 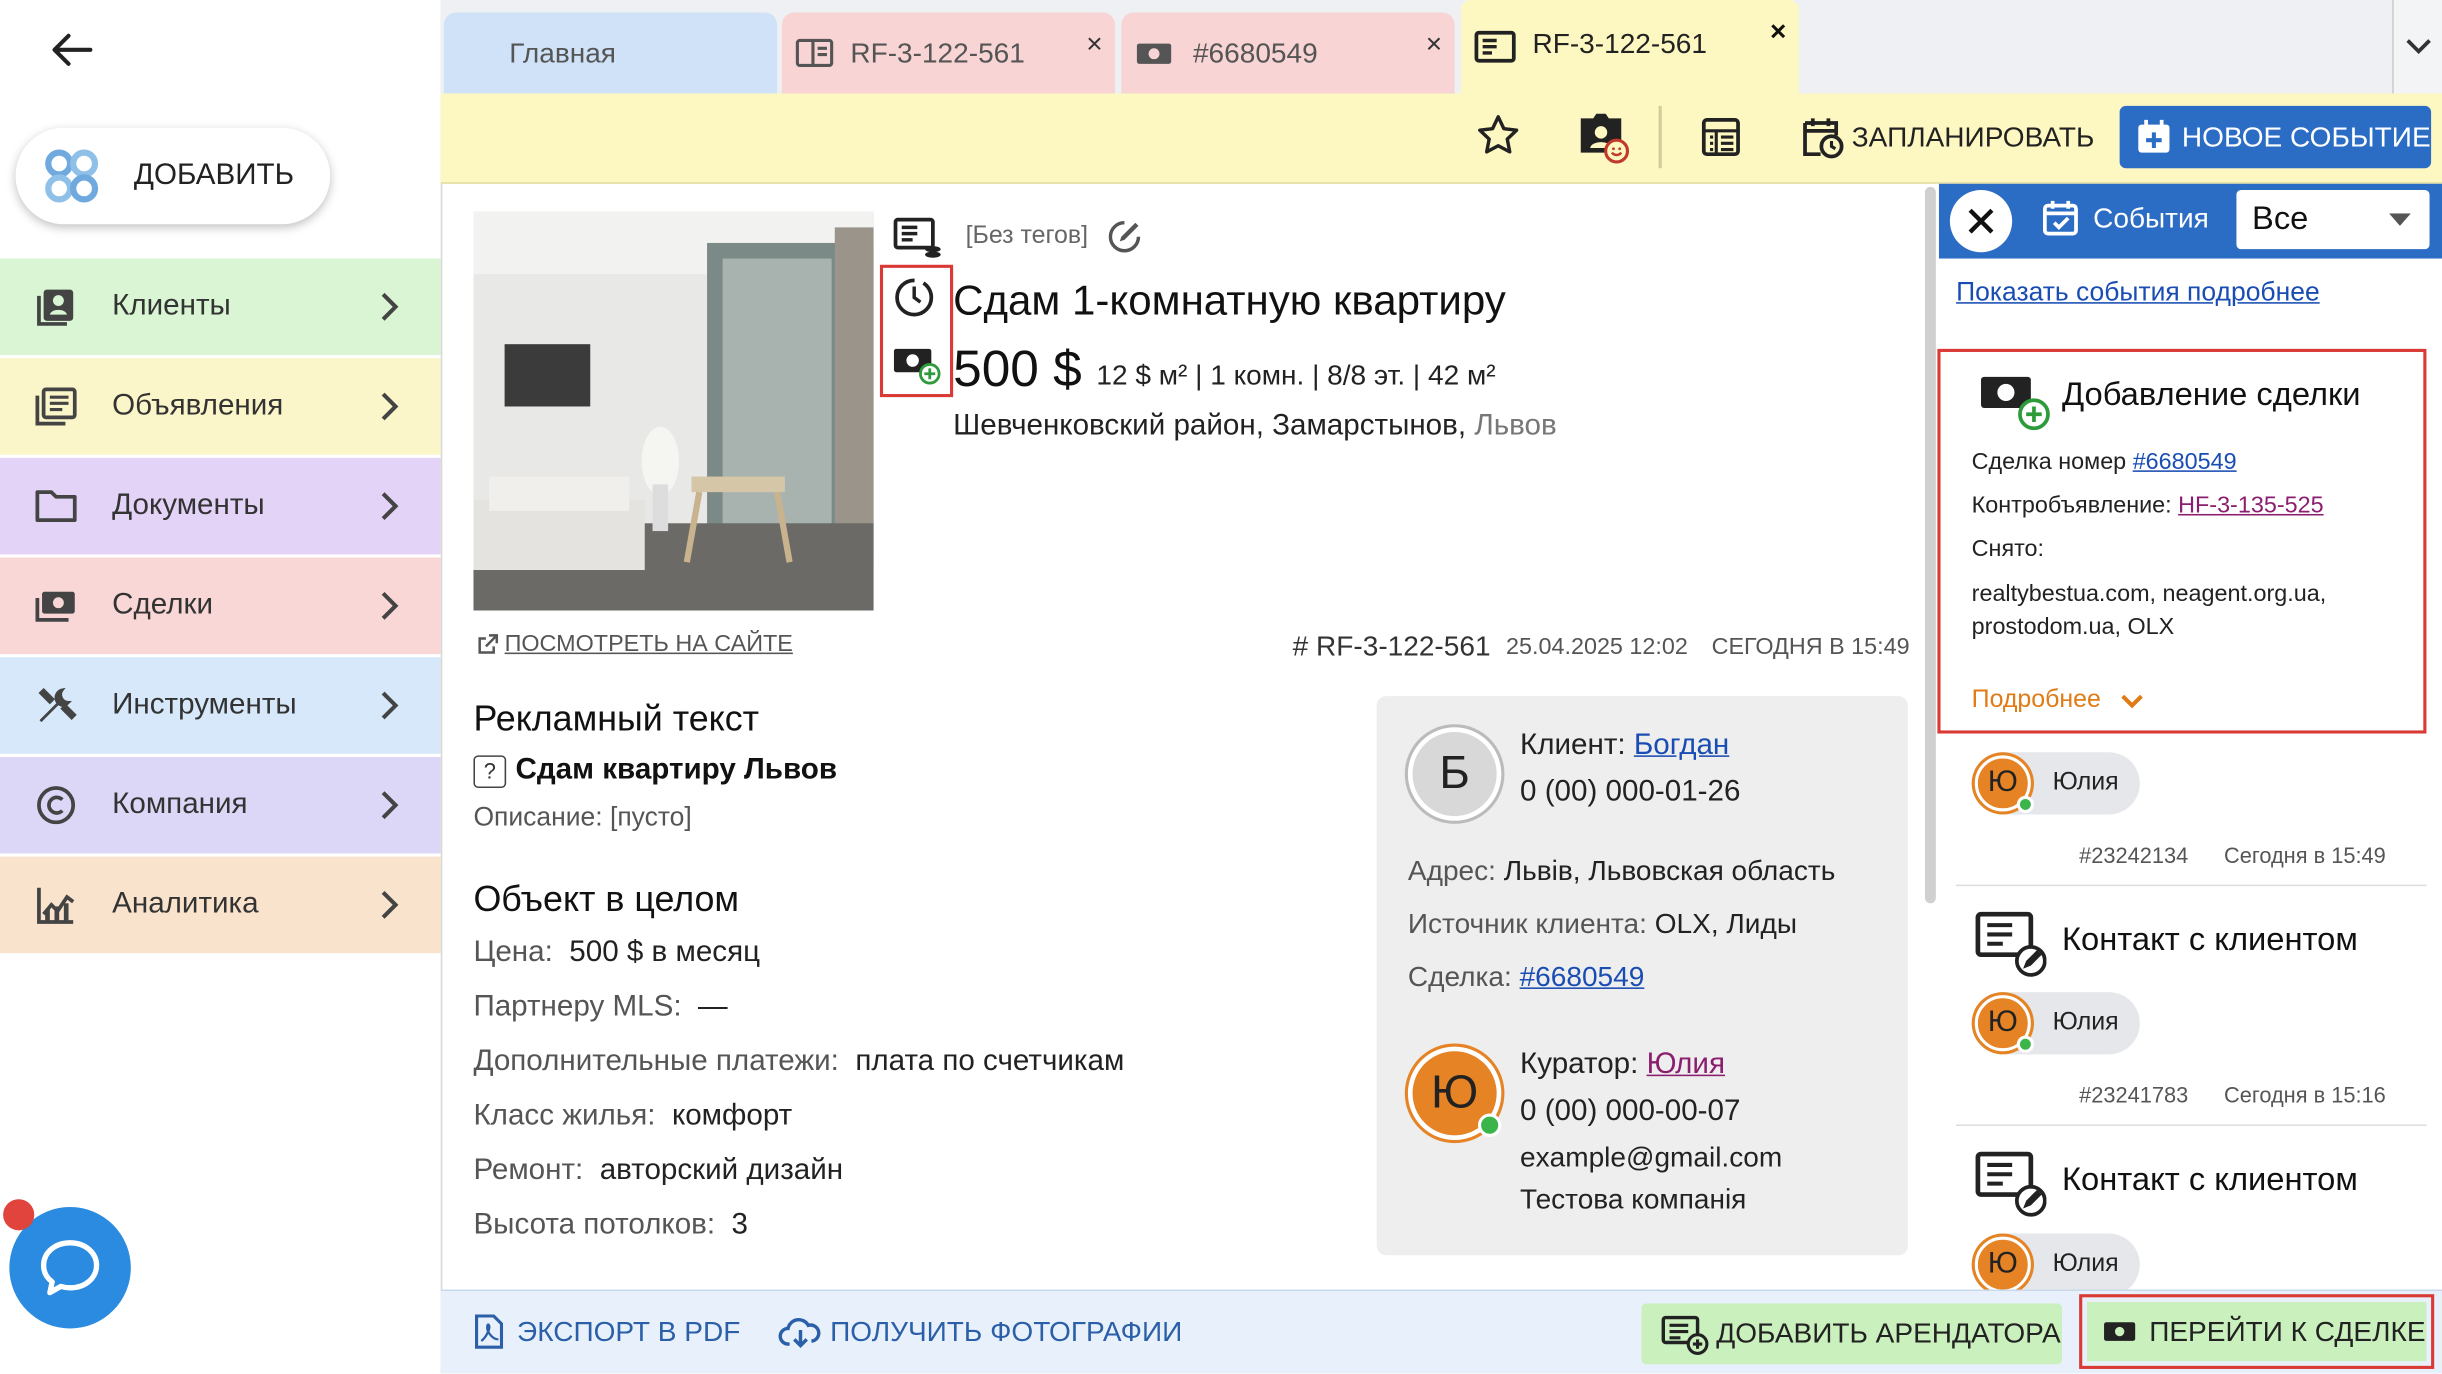 I want to click on more-toggle: Подробнее, so click(x=2058, y=701).